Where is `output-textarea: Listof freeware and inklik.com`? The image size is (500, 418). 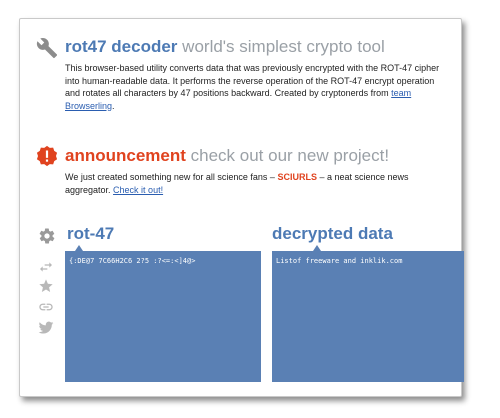
output-textarea: Listof freeware and inklik.com is located at coordinates (368, 316).